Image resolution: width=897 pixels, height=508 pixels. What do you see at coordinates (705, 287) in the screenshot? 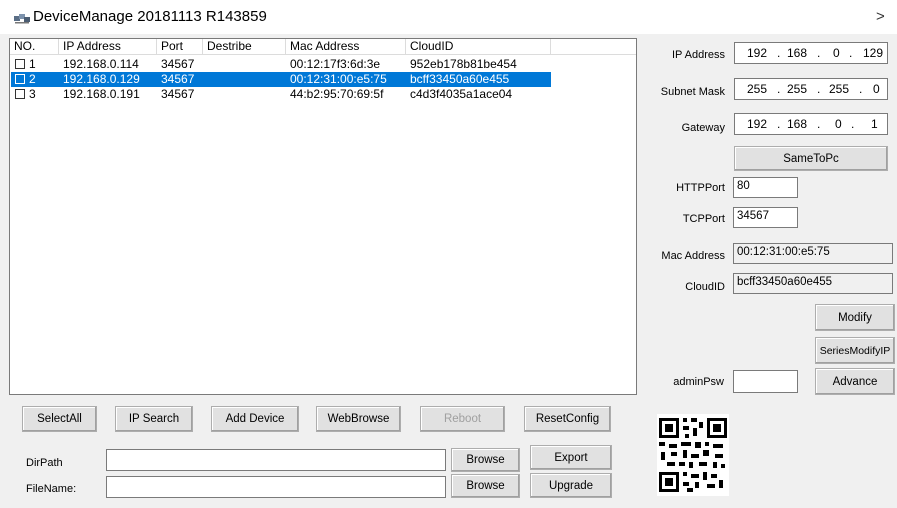
I see `cloudid-label: CloudID` at bounding box center [705, 287].